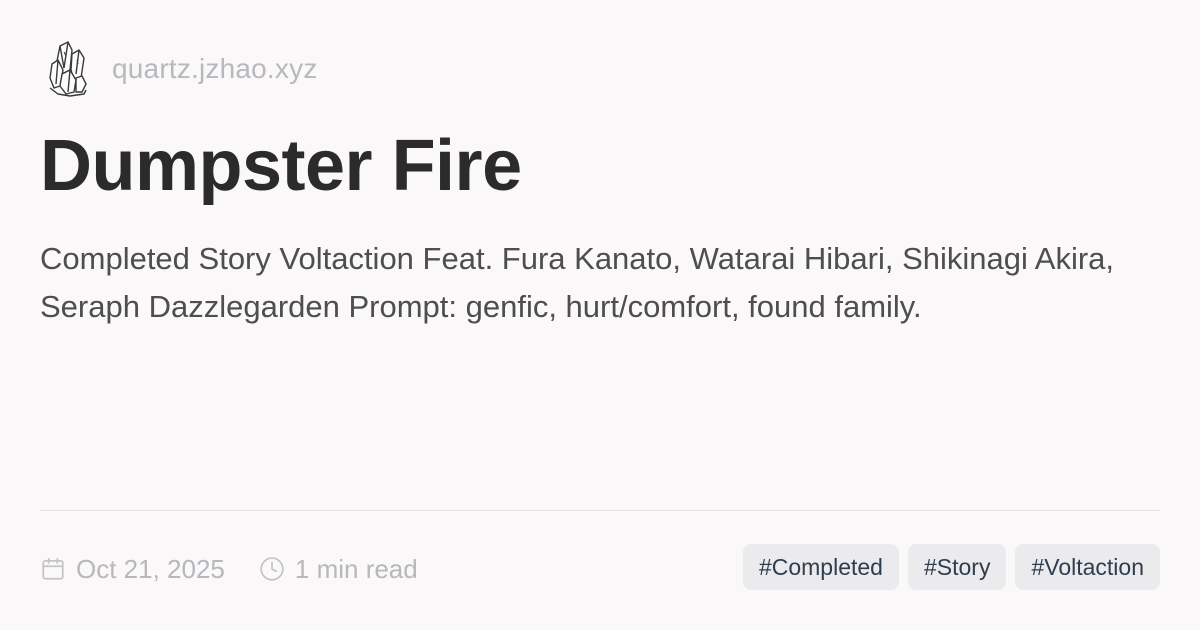 This screenshot has height=630, width=1200. Describe the element at coordinates (272, 569) in the screenshot. I see `clock-icon` at that location.